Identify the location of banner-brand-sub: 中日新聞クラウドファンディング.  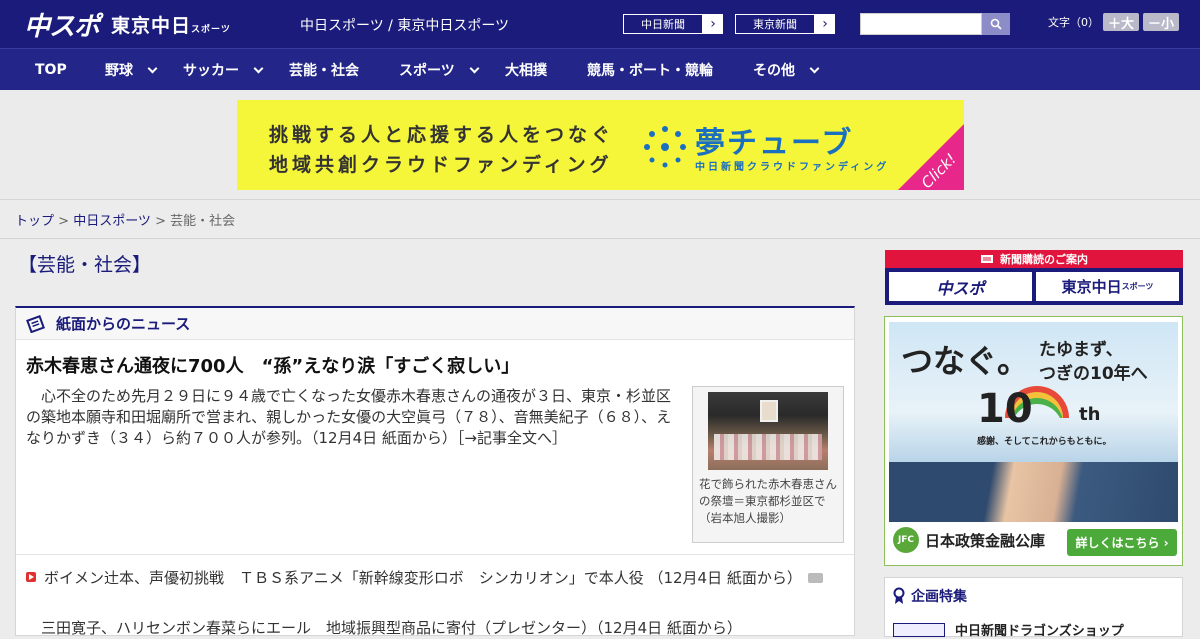
(792, 167).